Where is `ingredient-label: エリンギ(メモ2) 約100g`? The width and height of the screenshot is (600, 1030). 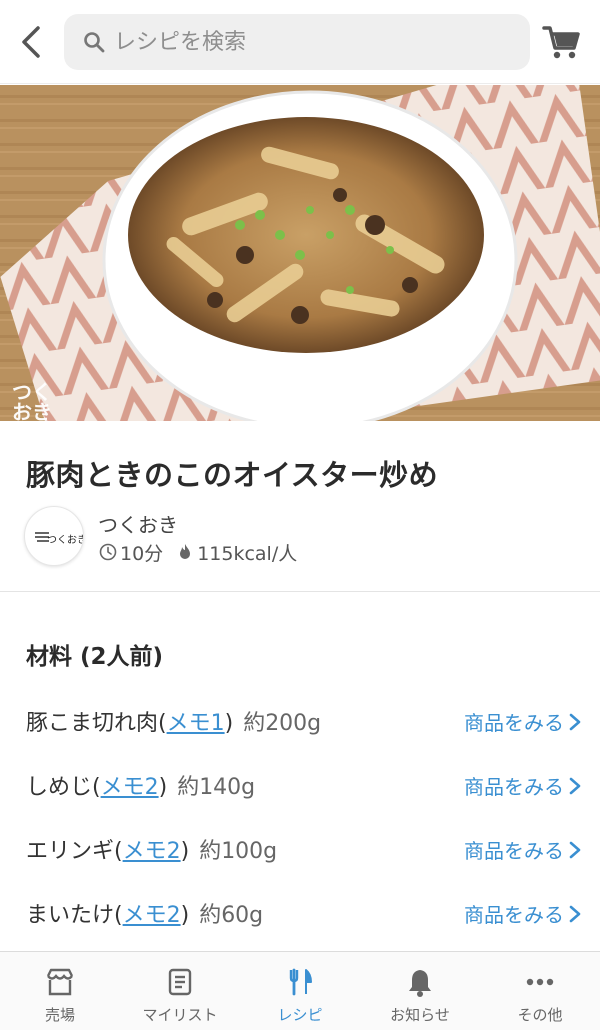 ingredient-label: エリンギ(メモ2) 約100g is located at coordinates (151, 849).